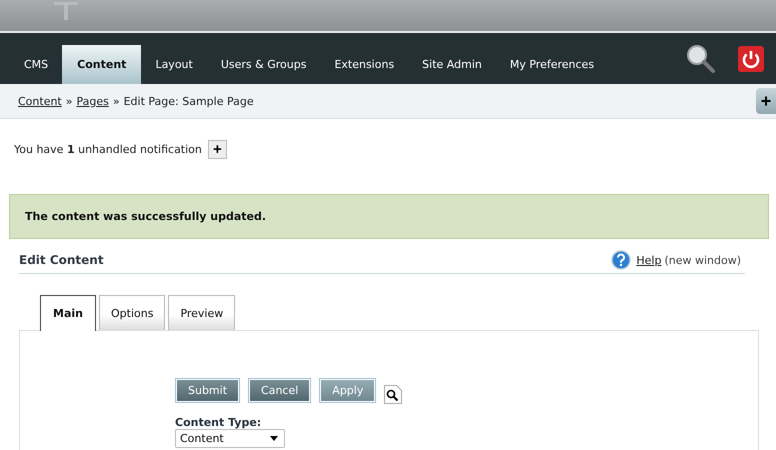  Describe the element at coordinates (393, 394) in the screenshot. I see `preview-icon` at that location.